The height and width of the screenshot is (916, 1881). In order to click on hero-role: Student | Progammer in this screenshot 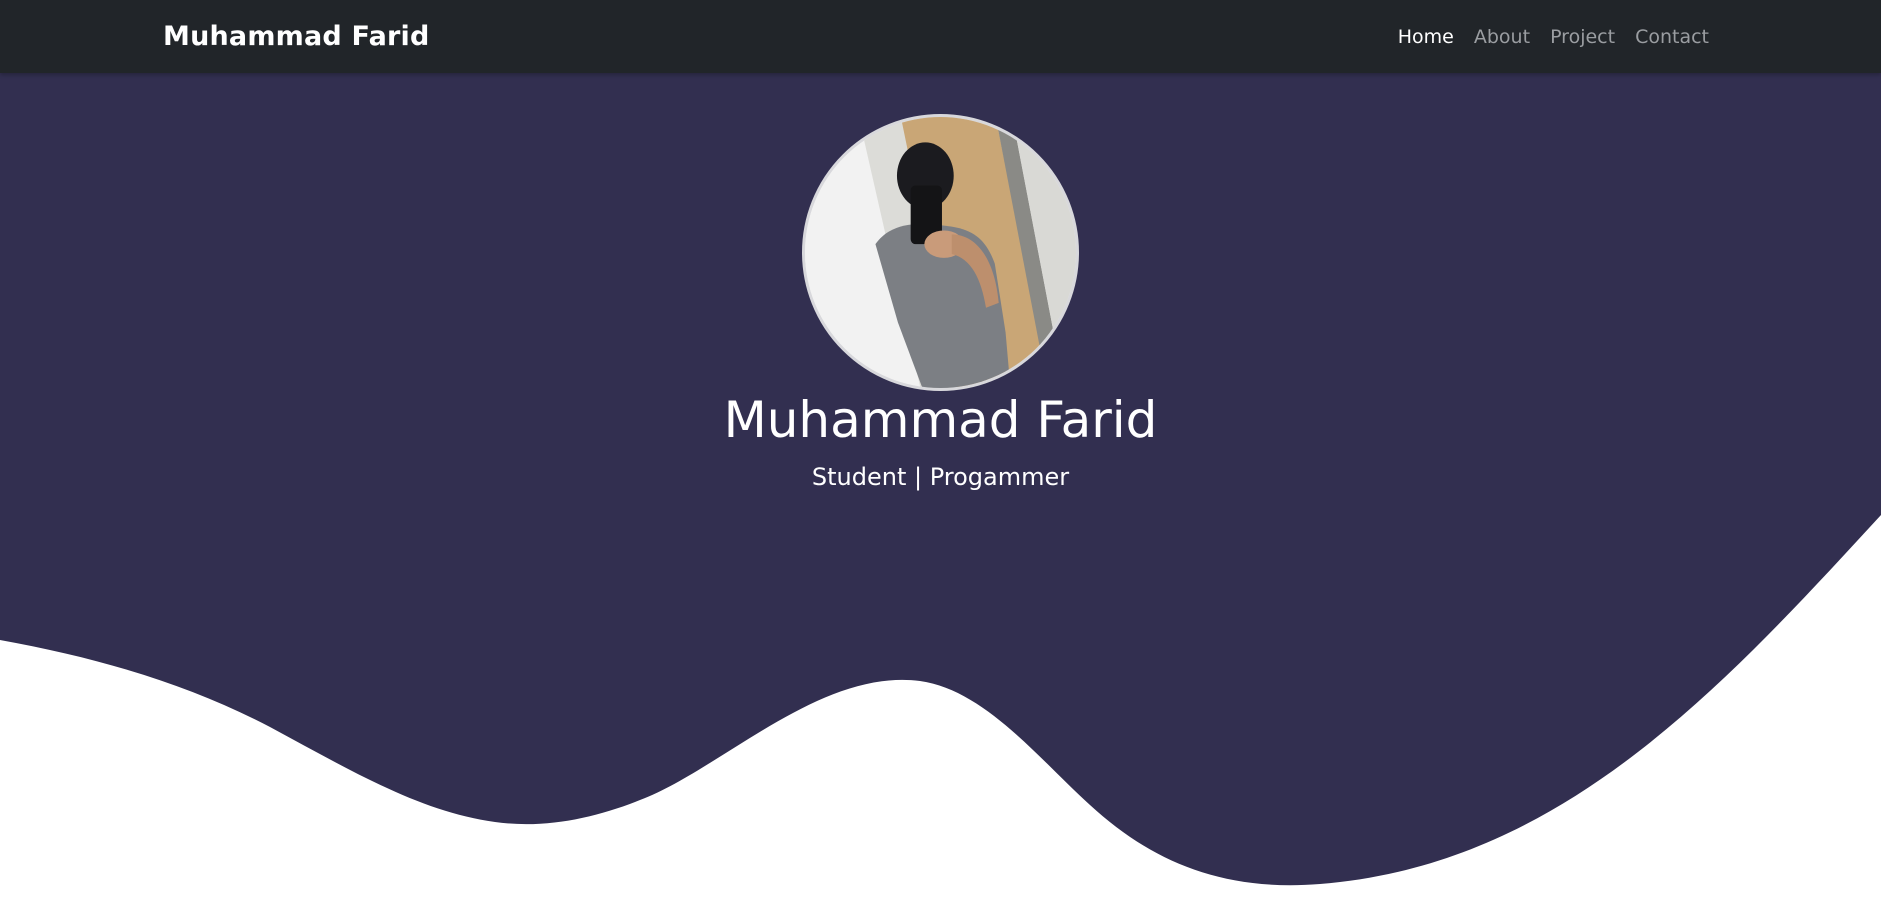, I will do `click(940, 477)`.